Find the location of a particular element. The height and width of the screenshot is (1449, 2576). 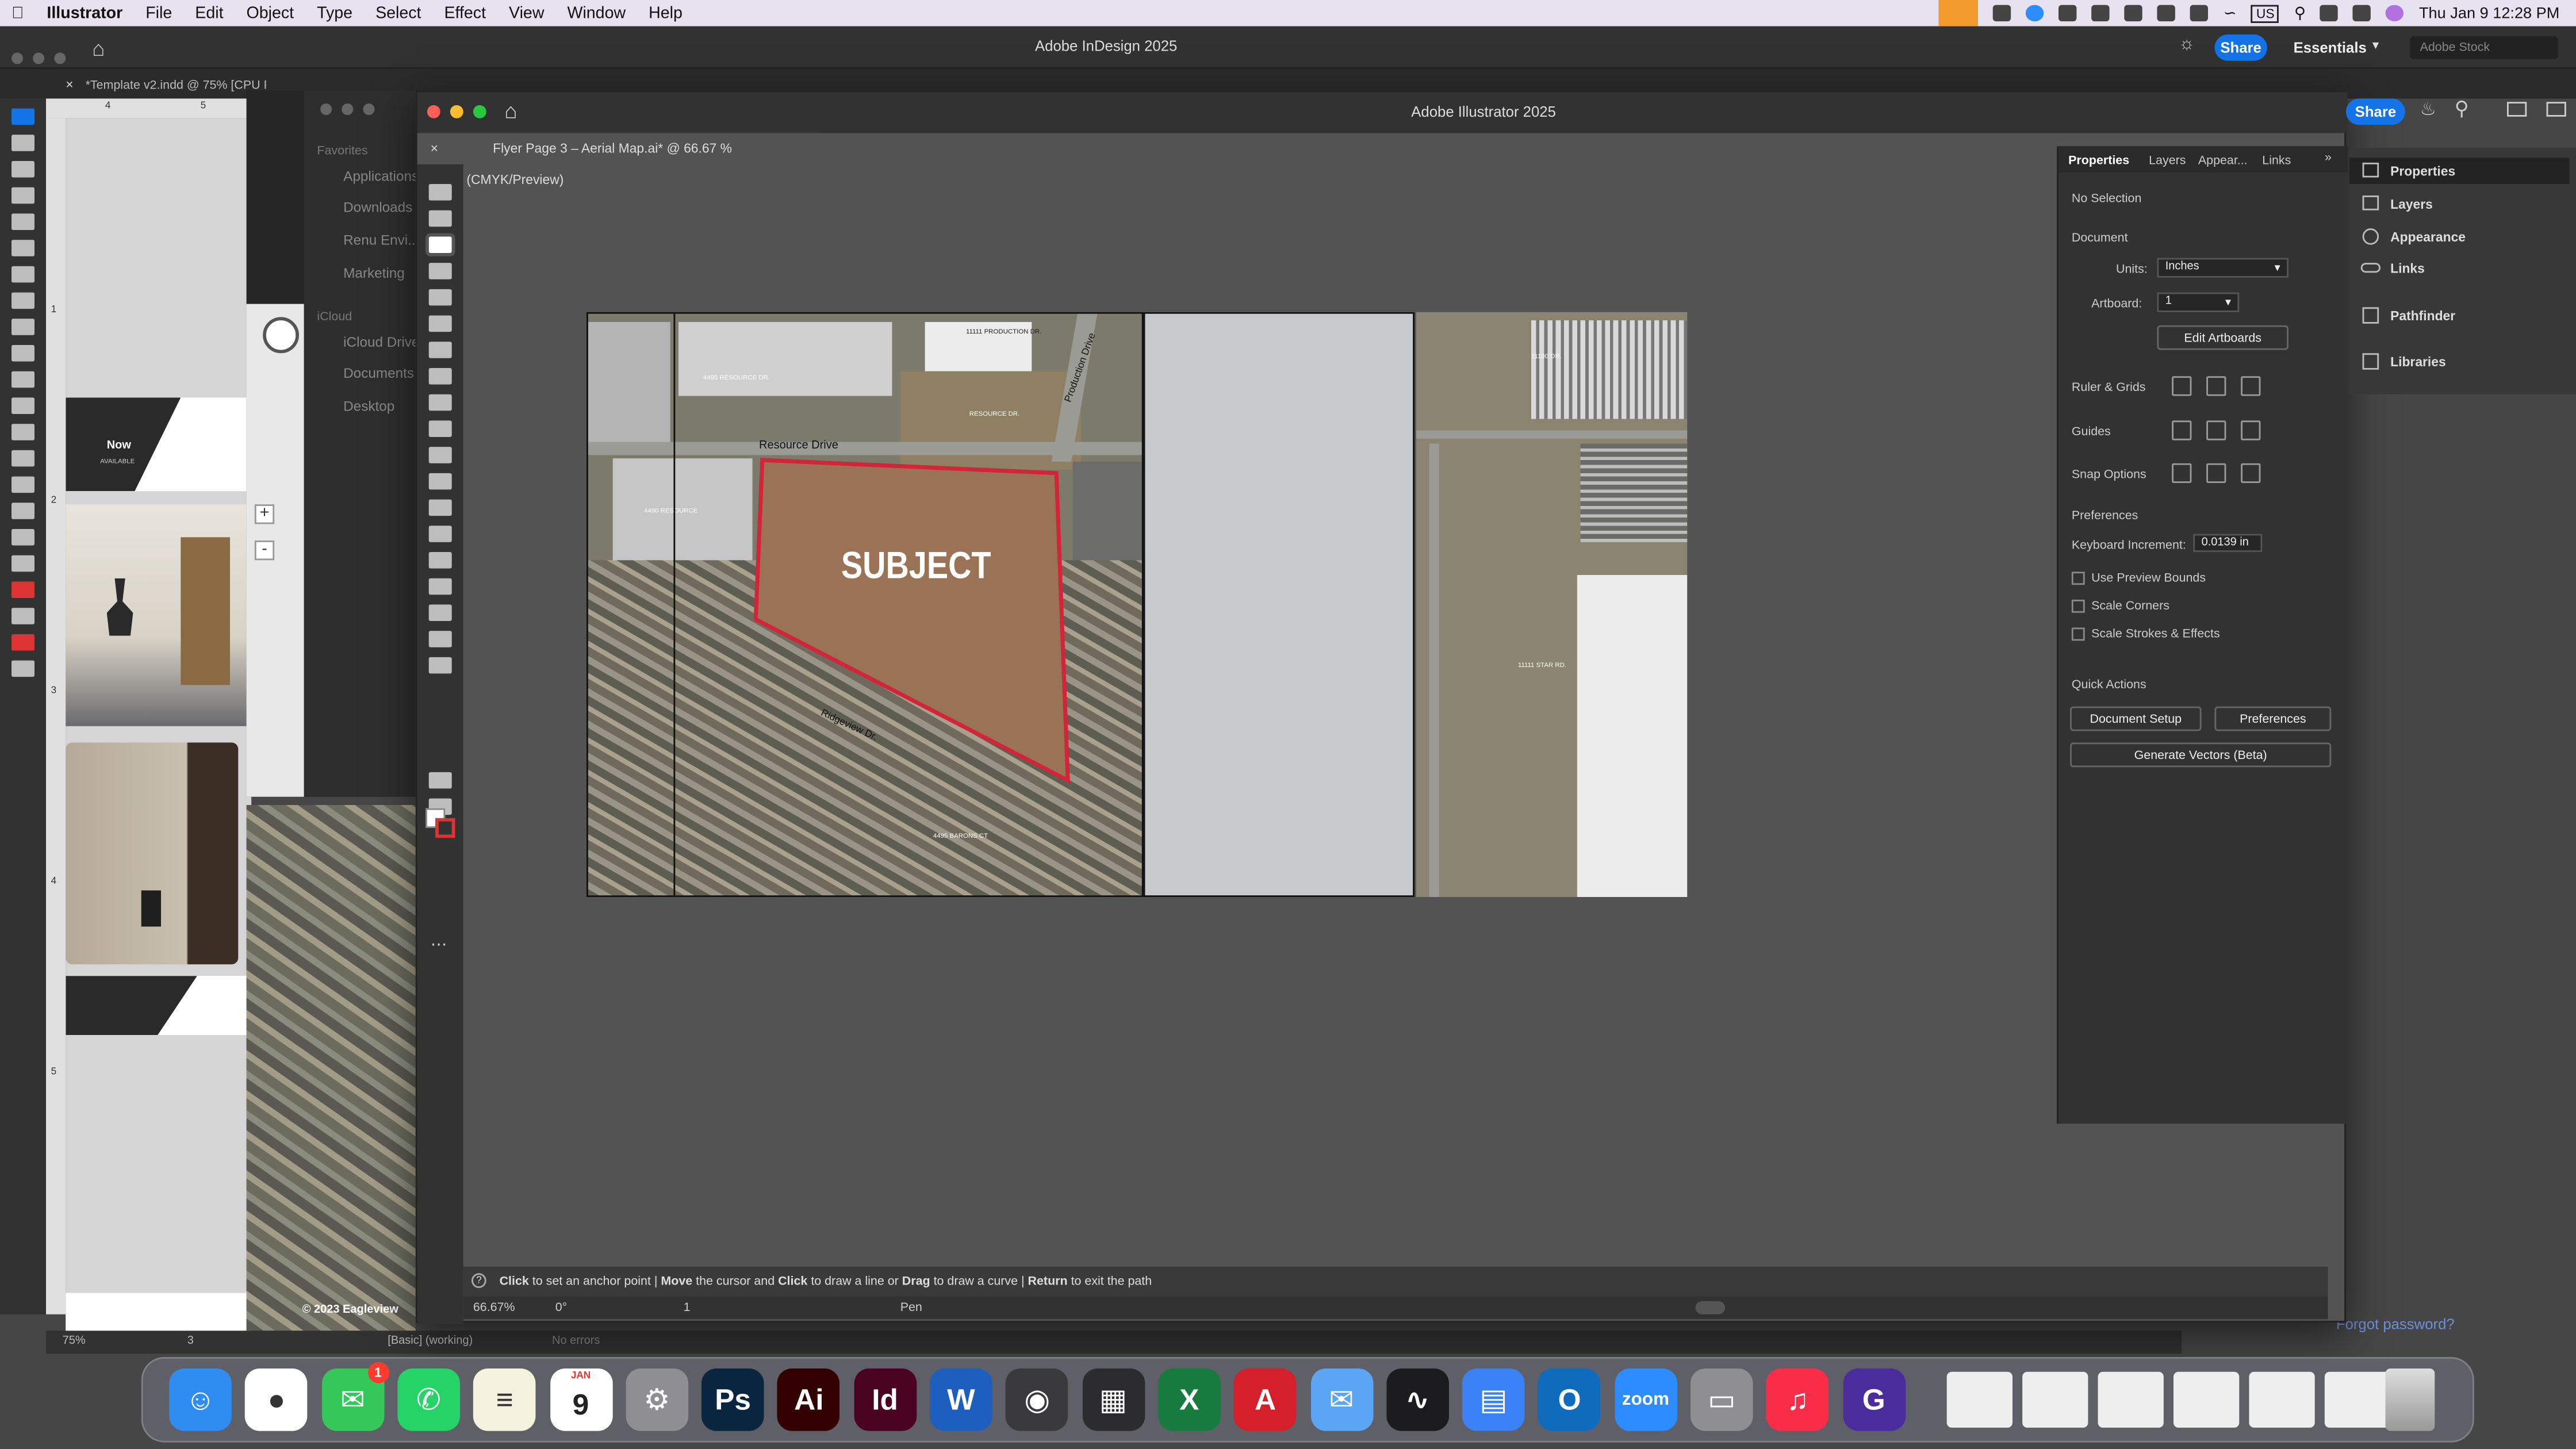

lasso-tool-icon is located at coordinates (440, 428).